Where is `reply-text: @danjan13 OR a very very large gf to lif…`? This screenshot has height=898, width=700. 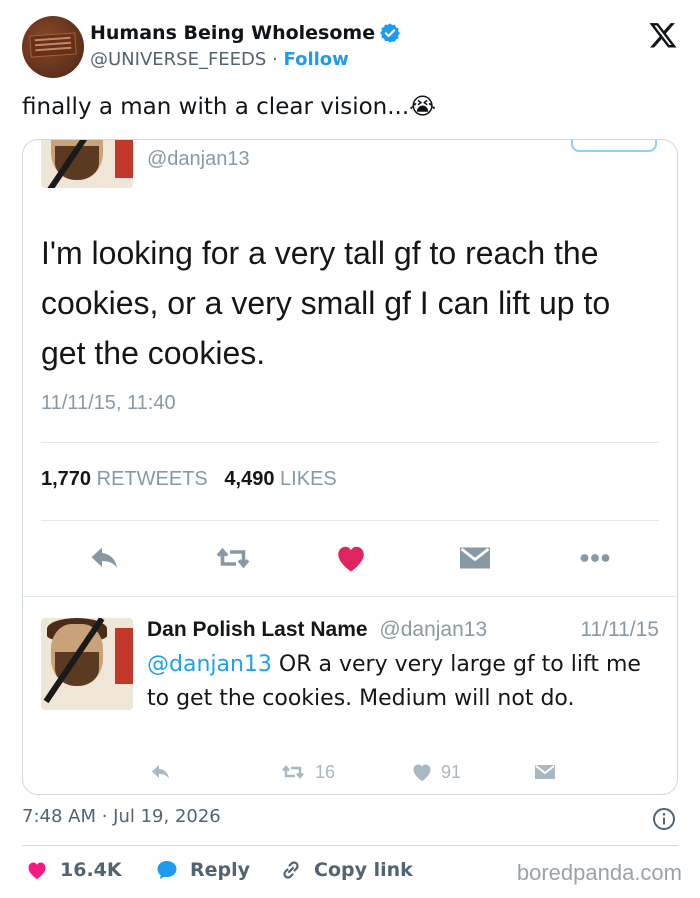
reply-text: @danjan13 OR a very very large gf to lif… is located at coordinates (402, 682).